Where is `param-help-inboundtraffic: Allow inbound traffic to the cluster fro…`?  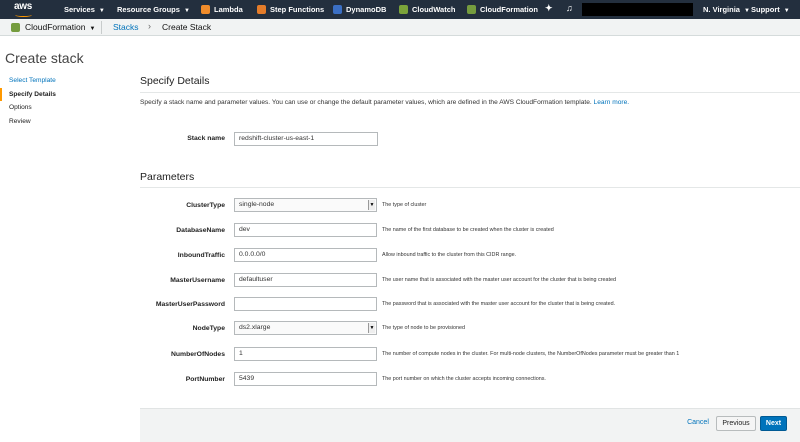 param-help-inboundtraffic: Allow inbound traffic to the cluster fro… is located at coordinates (449, 255).